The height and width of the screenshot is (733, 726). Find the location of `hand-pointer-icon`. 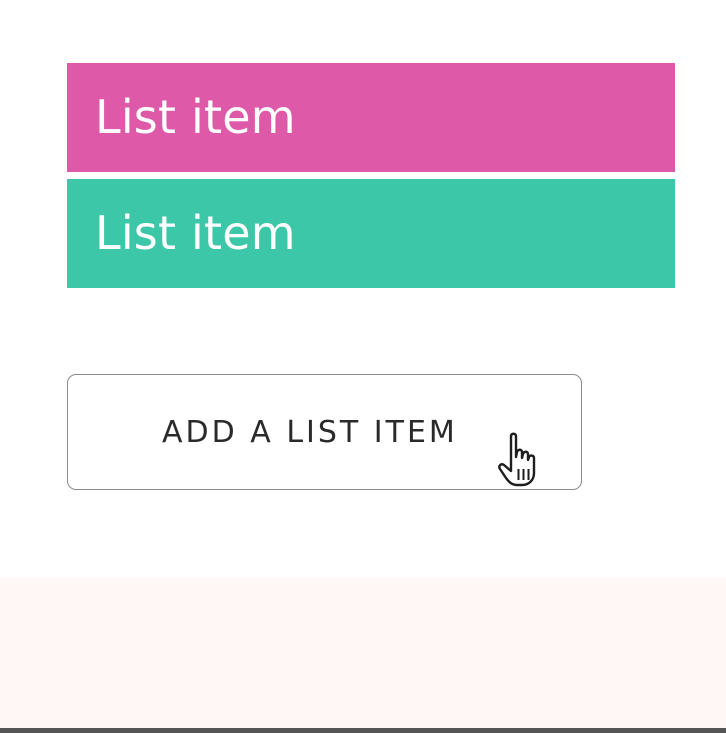

hand-pointer-icon is located at coordinates (517, 459).